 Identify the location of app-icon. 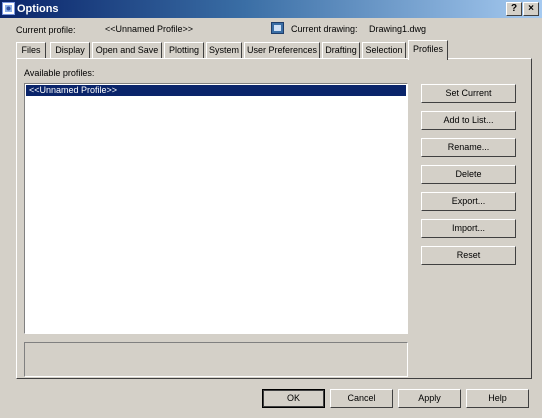
(8, 8).